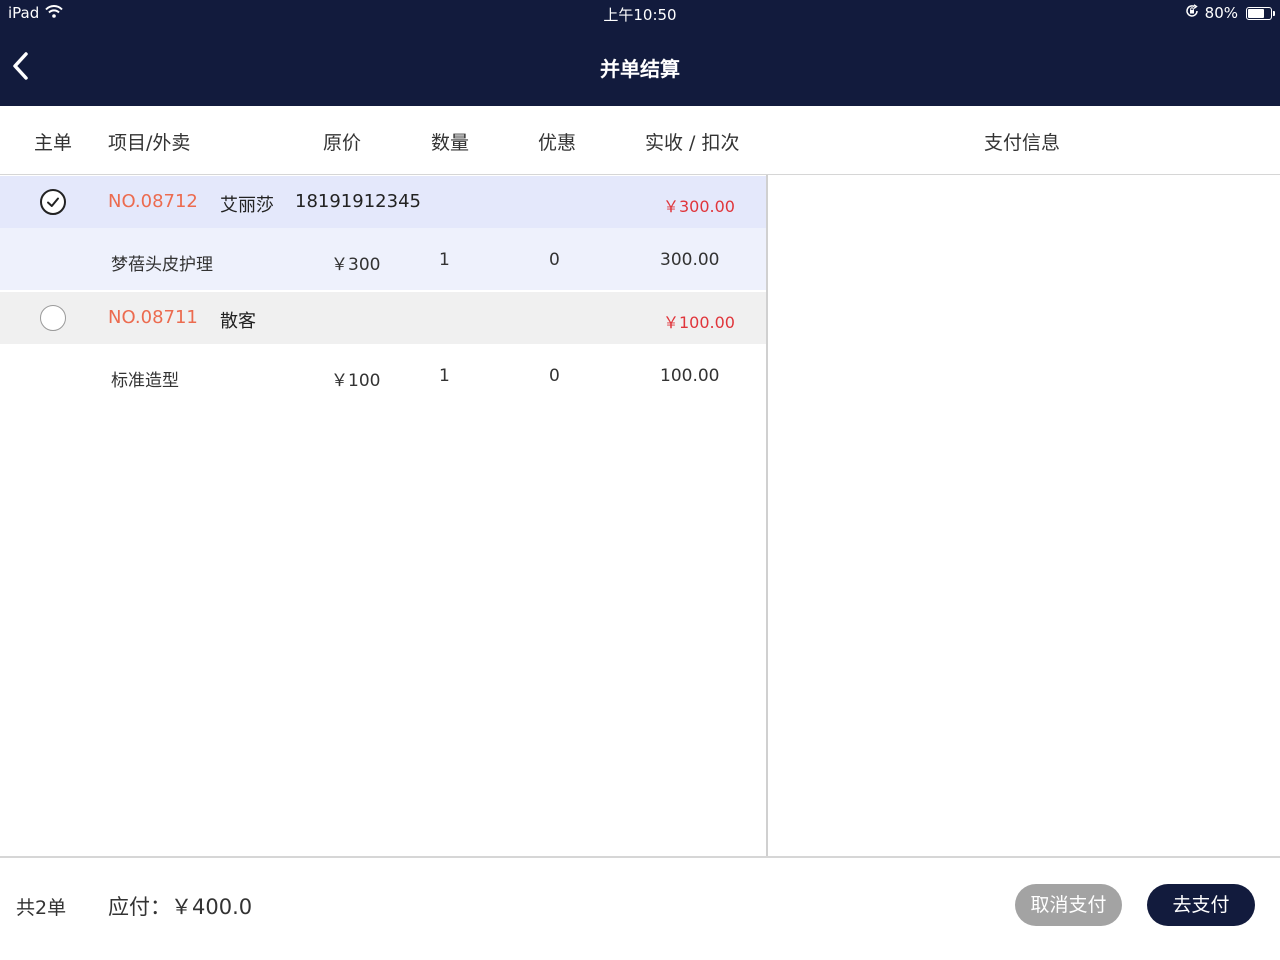 This screenshot has width=1280, height=960. What do you see at coordinates (640, 53) in the screenshot?
I see `top-bar: iPad 上午10:50 80% 并单结算` at bounding box center [640, 53].